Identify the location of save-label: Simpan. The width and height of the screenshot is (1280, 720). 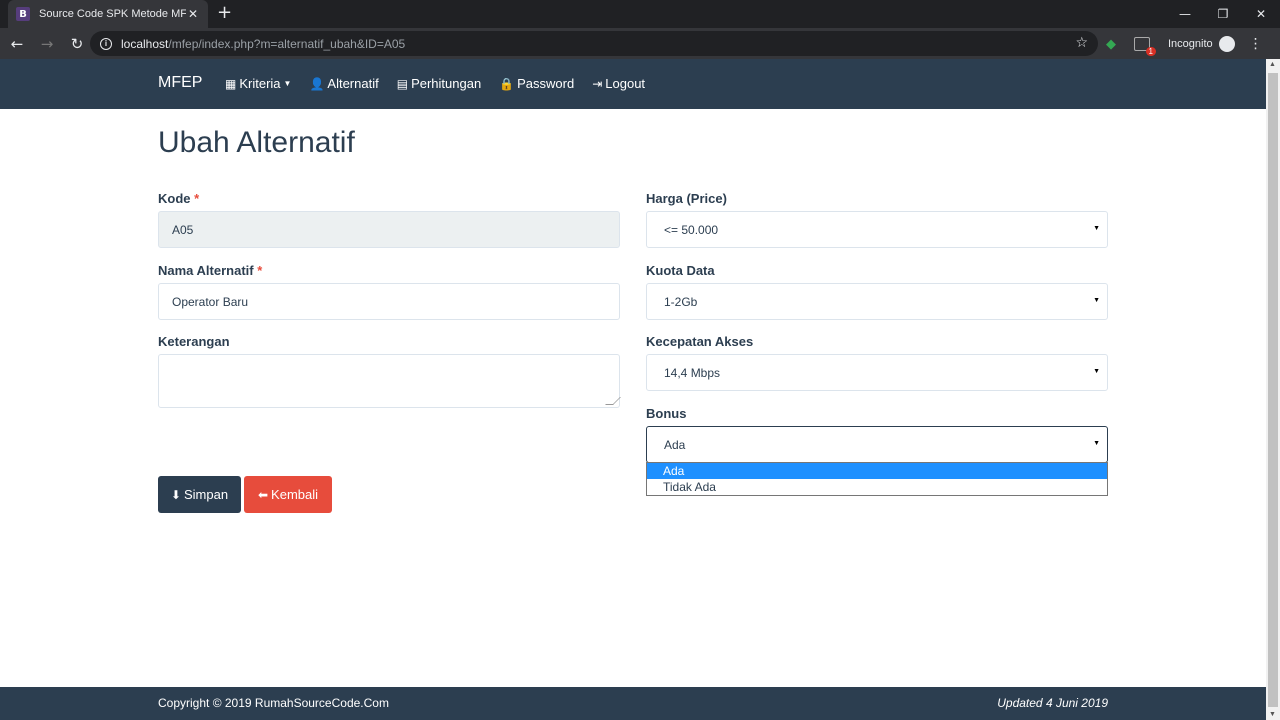
(206, 494).